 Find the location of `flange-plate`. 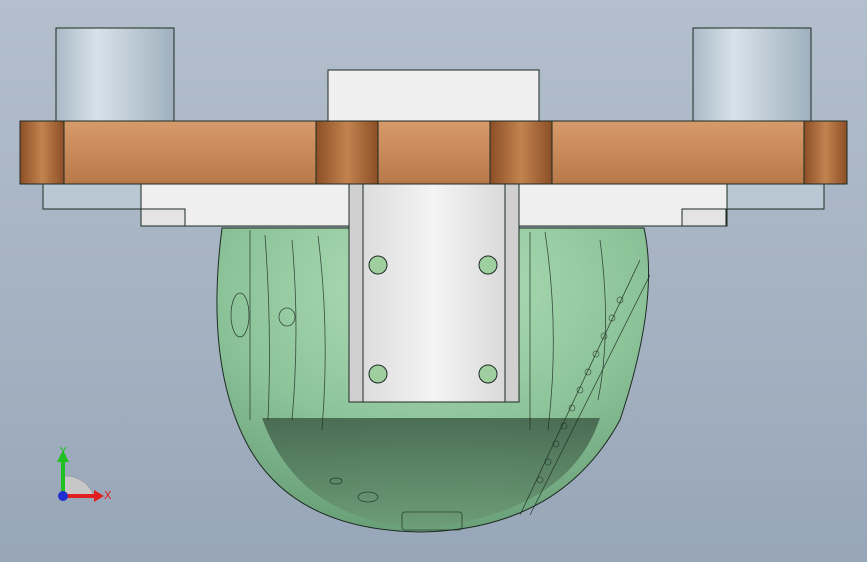

flange-plate is located at coordinates (433, 152).